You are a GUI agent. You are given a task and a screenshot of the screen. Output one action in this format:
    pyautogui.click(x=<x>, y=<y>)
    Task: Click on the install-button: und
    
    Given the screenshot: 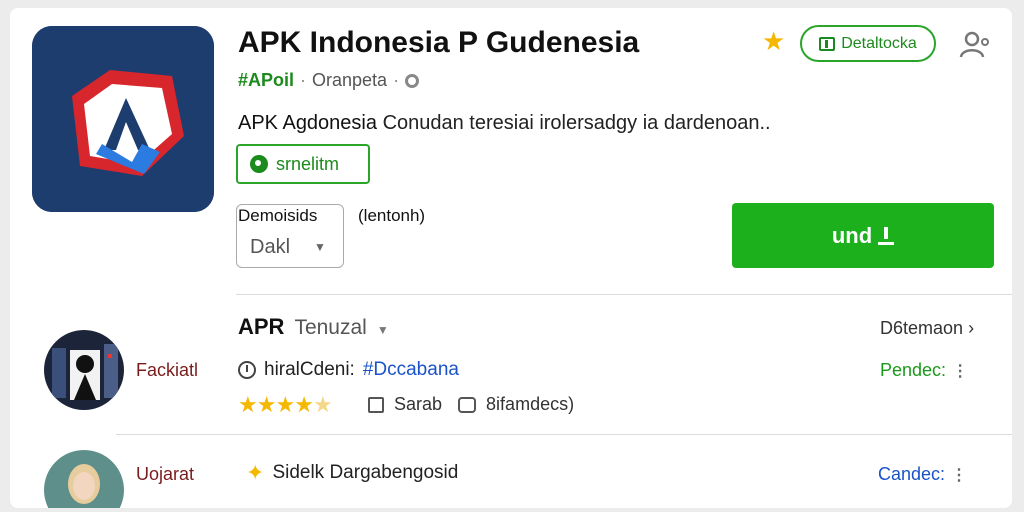 What is the action you would take?
    pyautogui.click(x=863, y=235)
    